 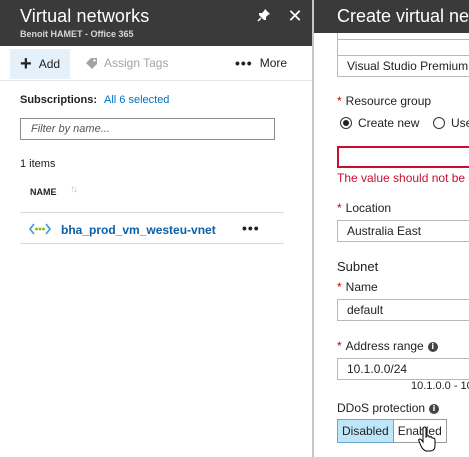 I want to click on subscriptions-label: Subscriptions:, so click(x=59, y=100).